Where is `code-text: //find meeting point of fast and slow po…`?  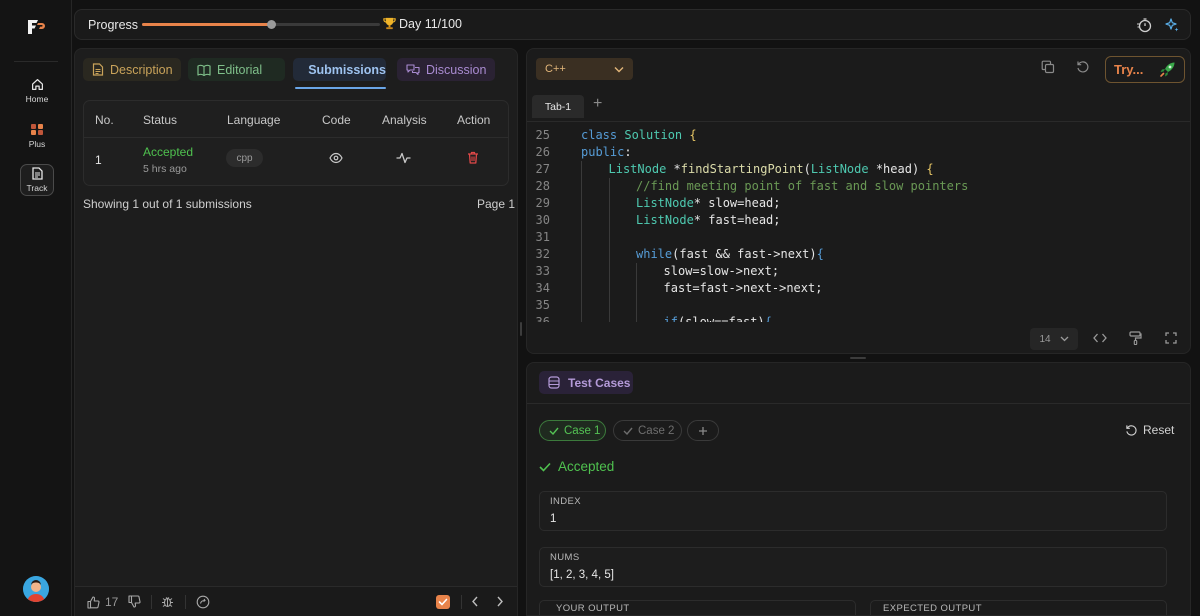
code-text: //find meeting point of fast and slow po… is located at coordinates (802, 186).